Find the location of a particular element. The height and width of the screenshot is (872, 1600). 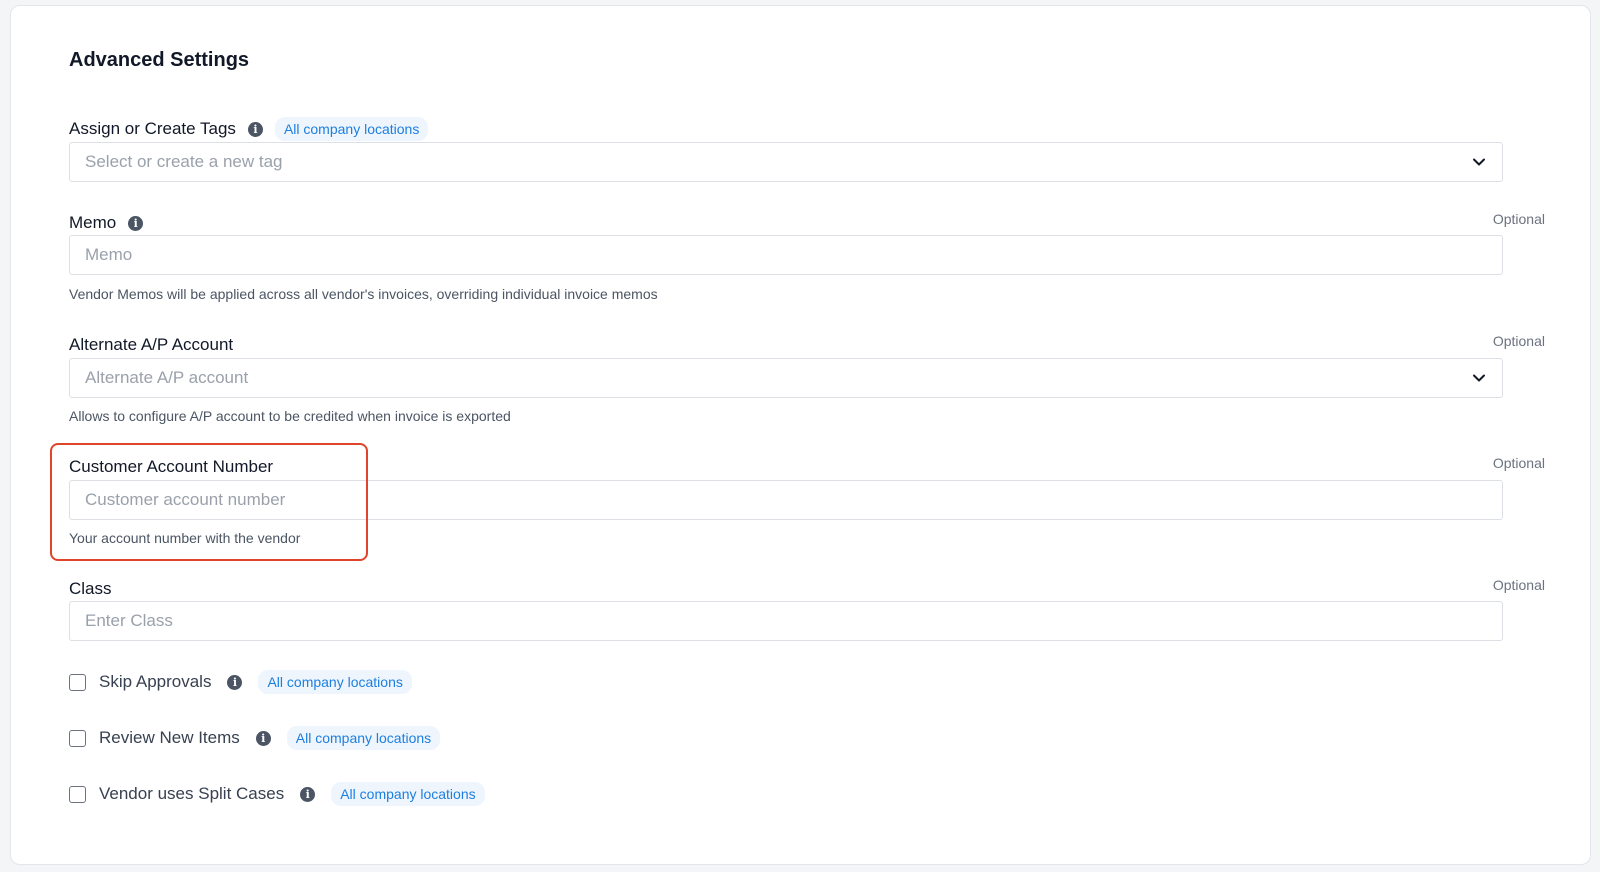

memo-input: Memo is located at coordinates (786, 255).